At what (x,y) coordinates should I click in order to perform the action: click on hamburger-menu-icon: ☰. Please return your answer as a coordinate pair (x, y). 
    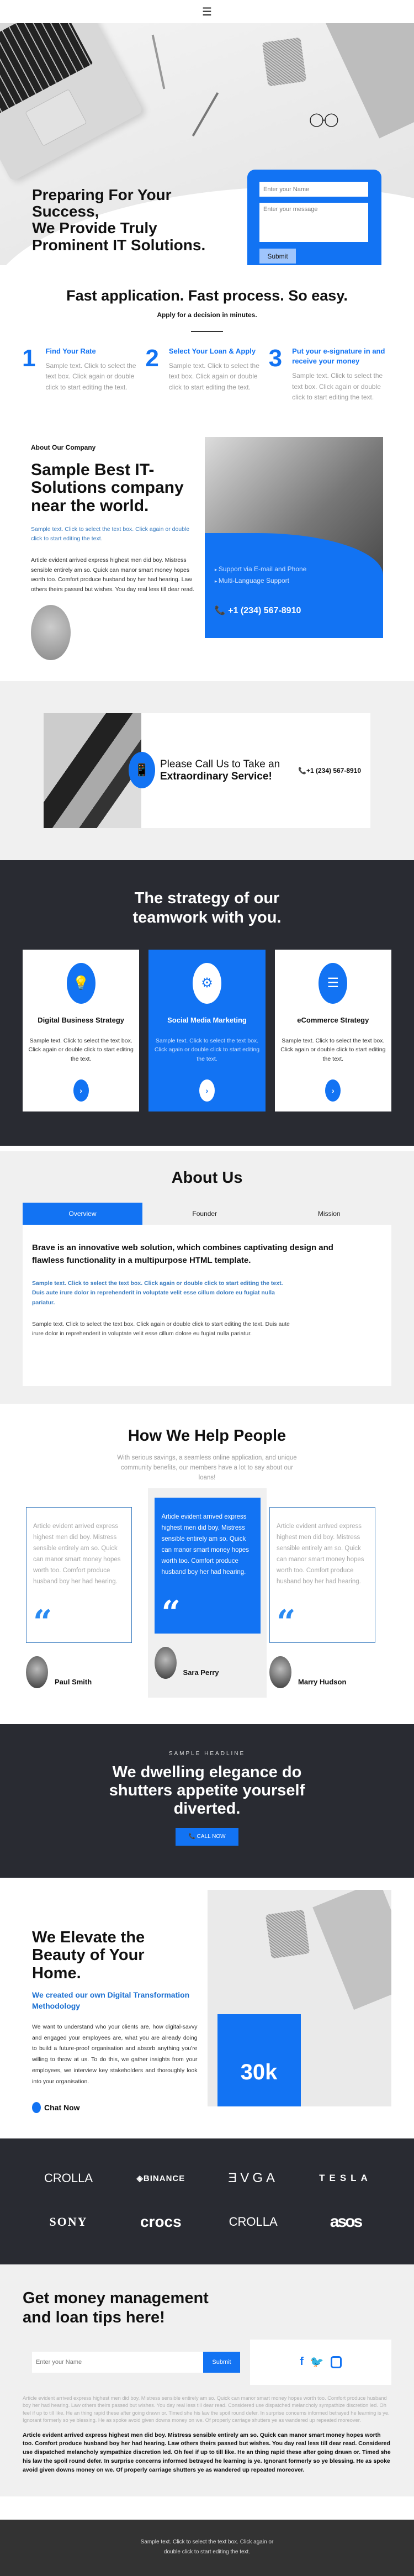
    Looking at the image, I should click on (207, 12).